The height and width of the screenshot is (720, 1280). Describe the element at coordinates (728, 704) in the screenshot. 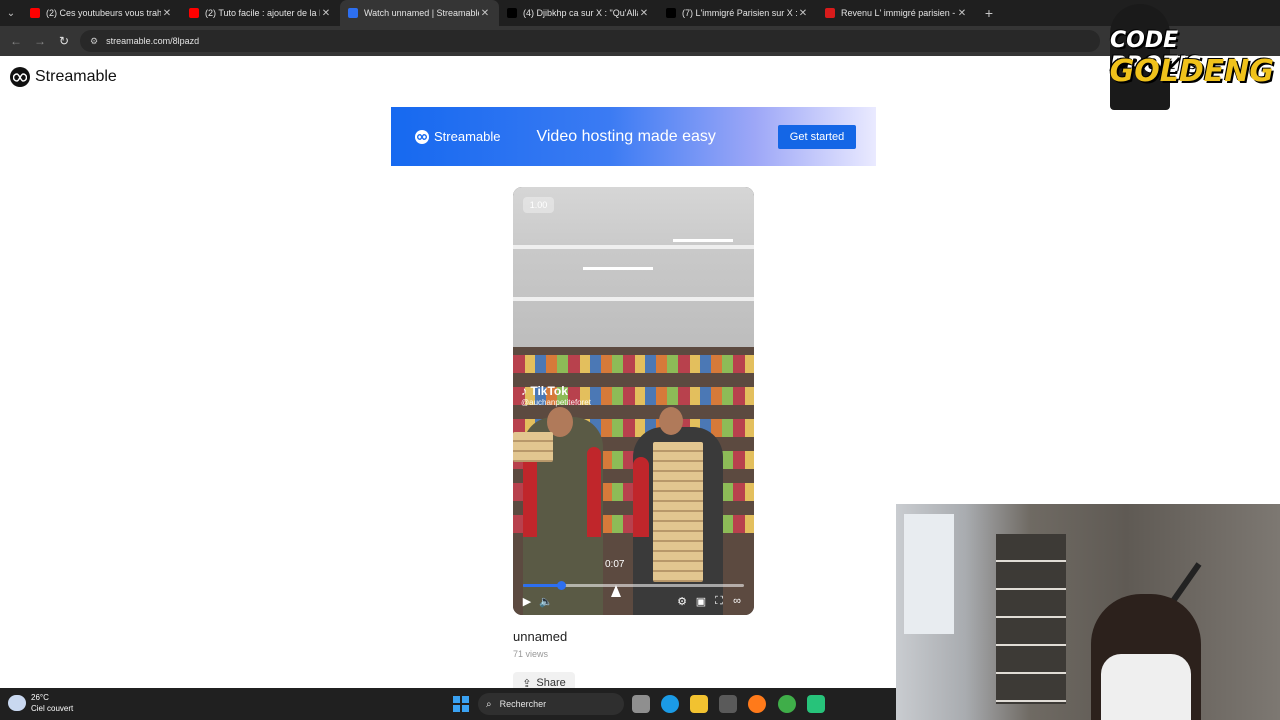

I see `store-icon` at that location.